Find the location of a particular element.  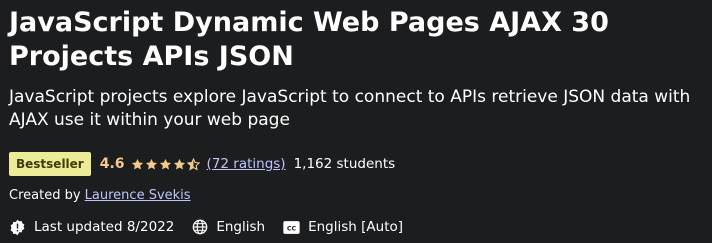

closed-captions-icon: CC is located at coordinates (291, 227).